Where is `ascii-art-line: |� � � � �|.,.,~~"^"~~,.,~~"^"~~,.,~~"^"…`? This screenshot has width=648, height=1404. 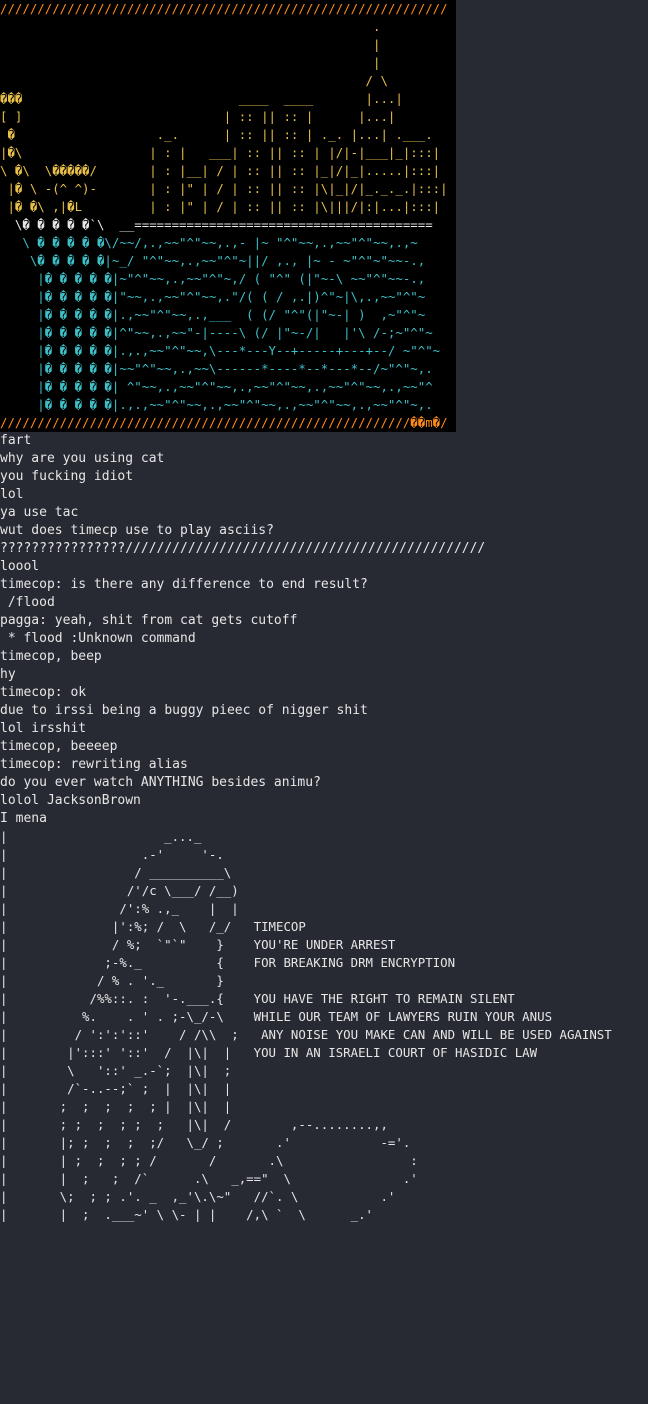 ascii-art-line: |� � � � �|.,.,~~"^"~~,.,~~"^"~~,.,~~"^"… is located at coordinates (216, 404).